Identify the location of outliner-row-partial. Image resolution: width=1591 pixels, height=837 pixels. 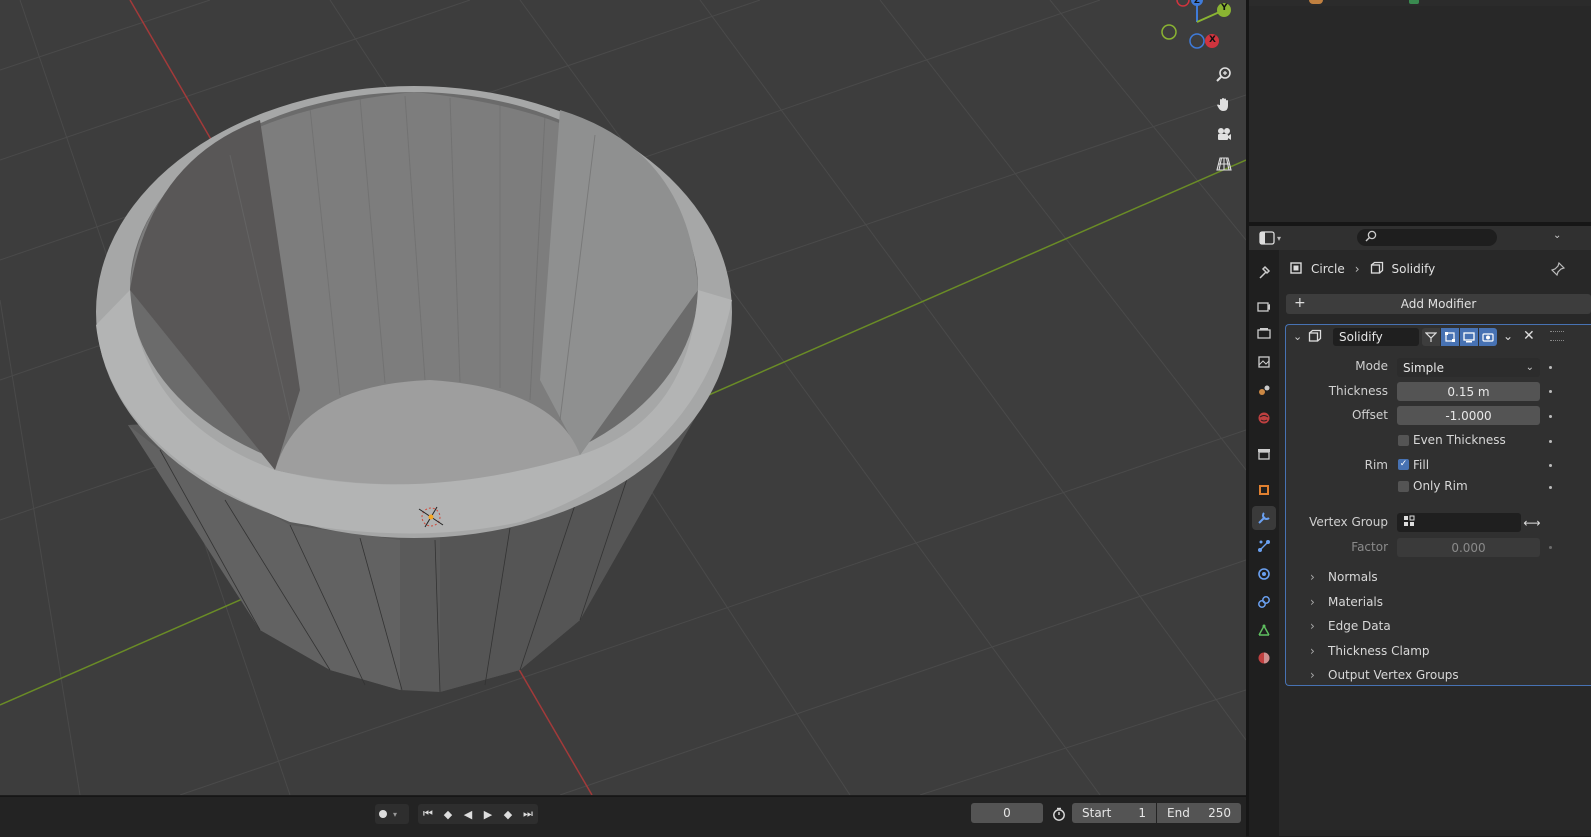
(1420, 3).